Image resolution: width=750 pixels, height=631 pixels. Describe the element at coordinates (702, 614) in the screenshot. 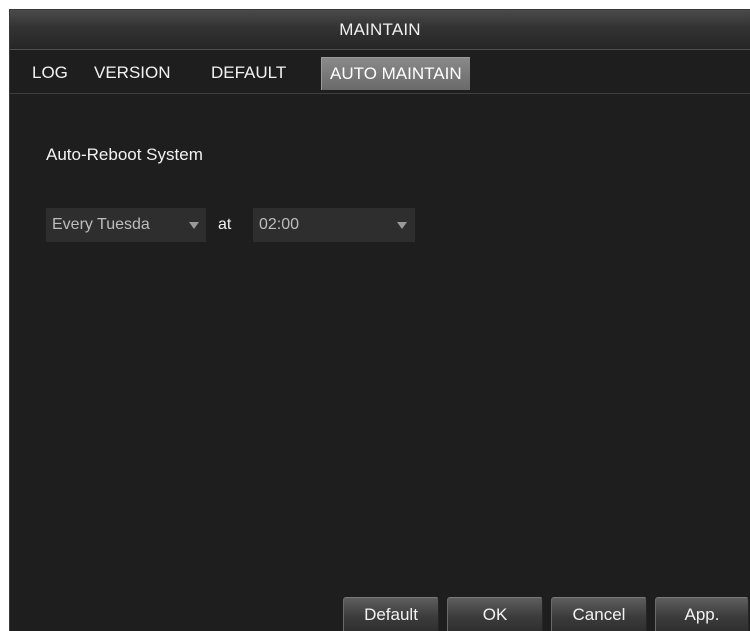

I see `apply-button: App.` at that location.